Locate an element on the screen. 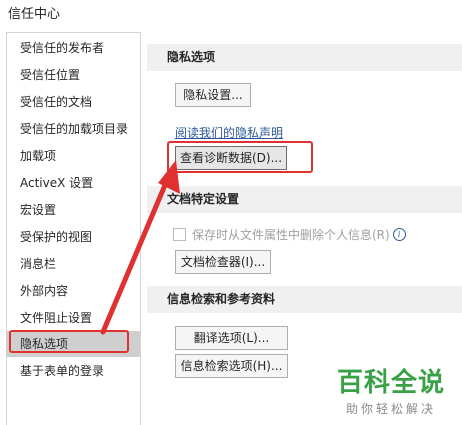  sidebar-item-external-content: 外部内容 is located at coordinates (73, 291).